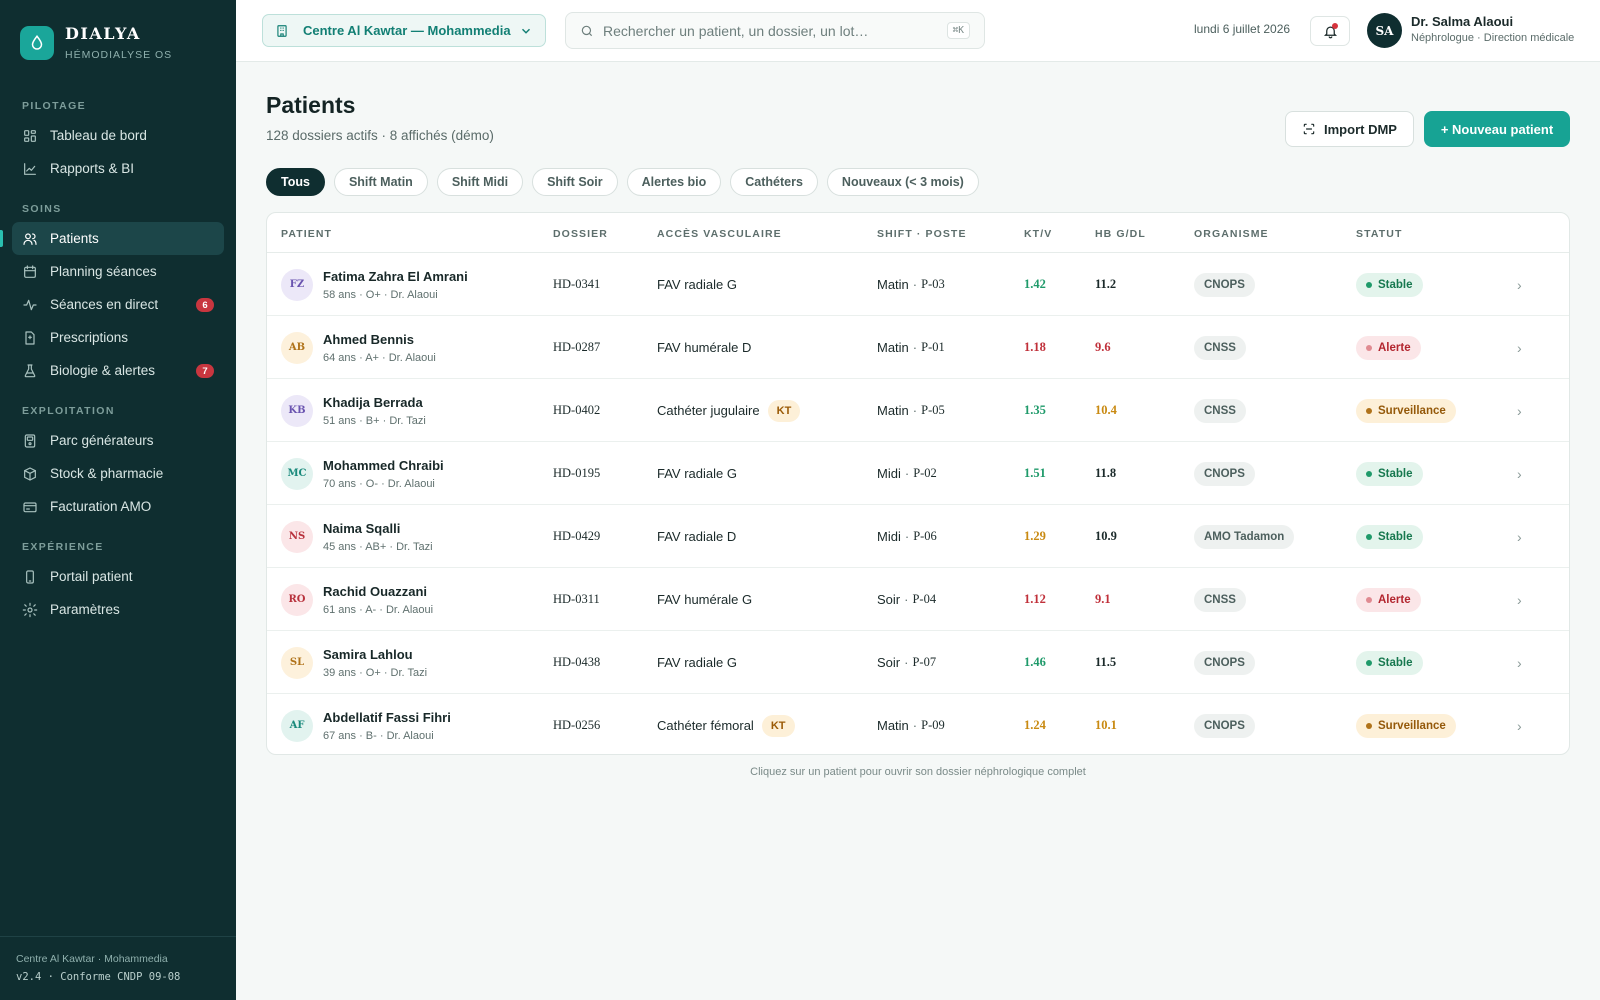  Describe the element at coordinates (378, 609) in the screenshot. I see `patient-meta: 61 ans · A- · Dr. Alaoui` at that location.